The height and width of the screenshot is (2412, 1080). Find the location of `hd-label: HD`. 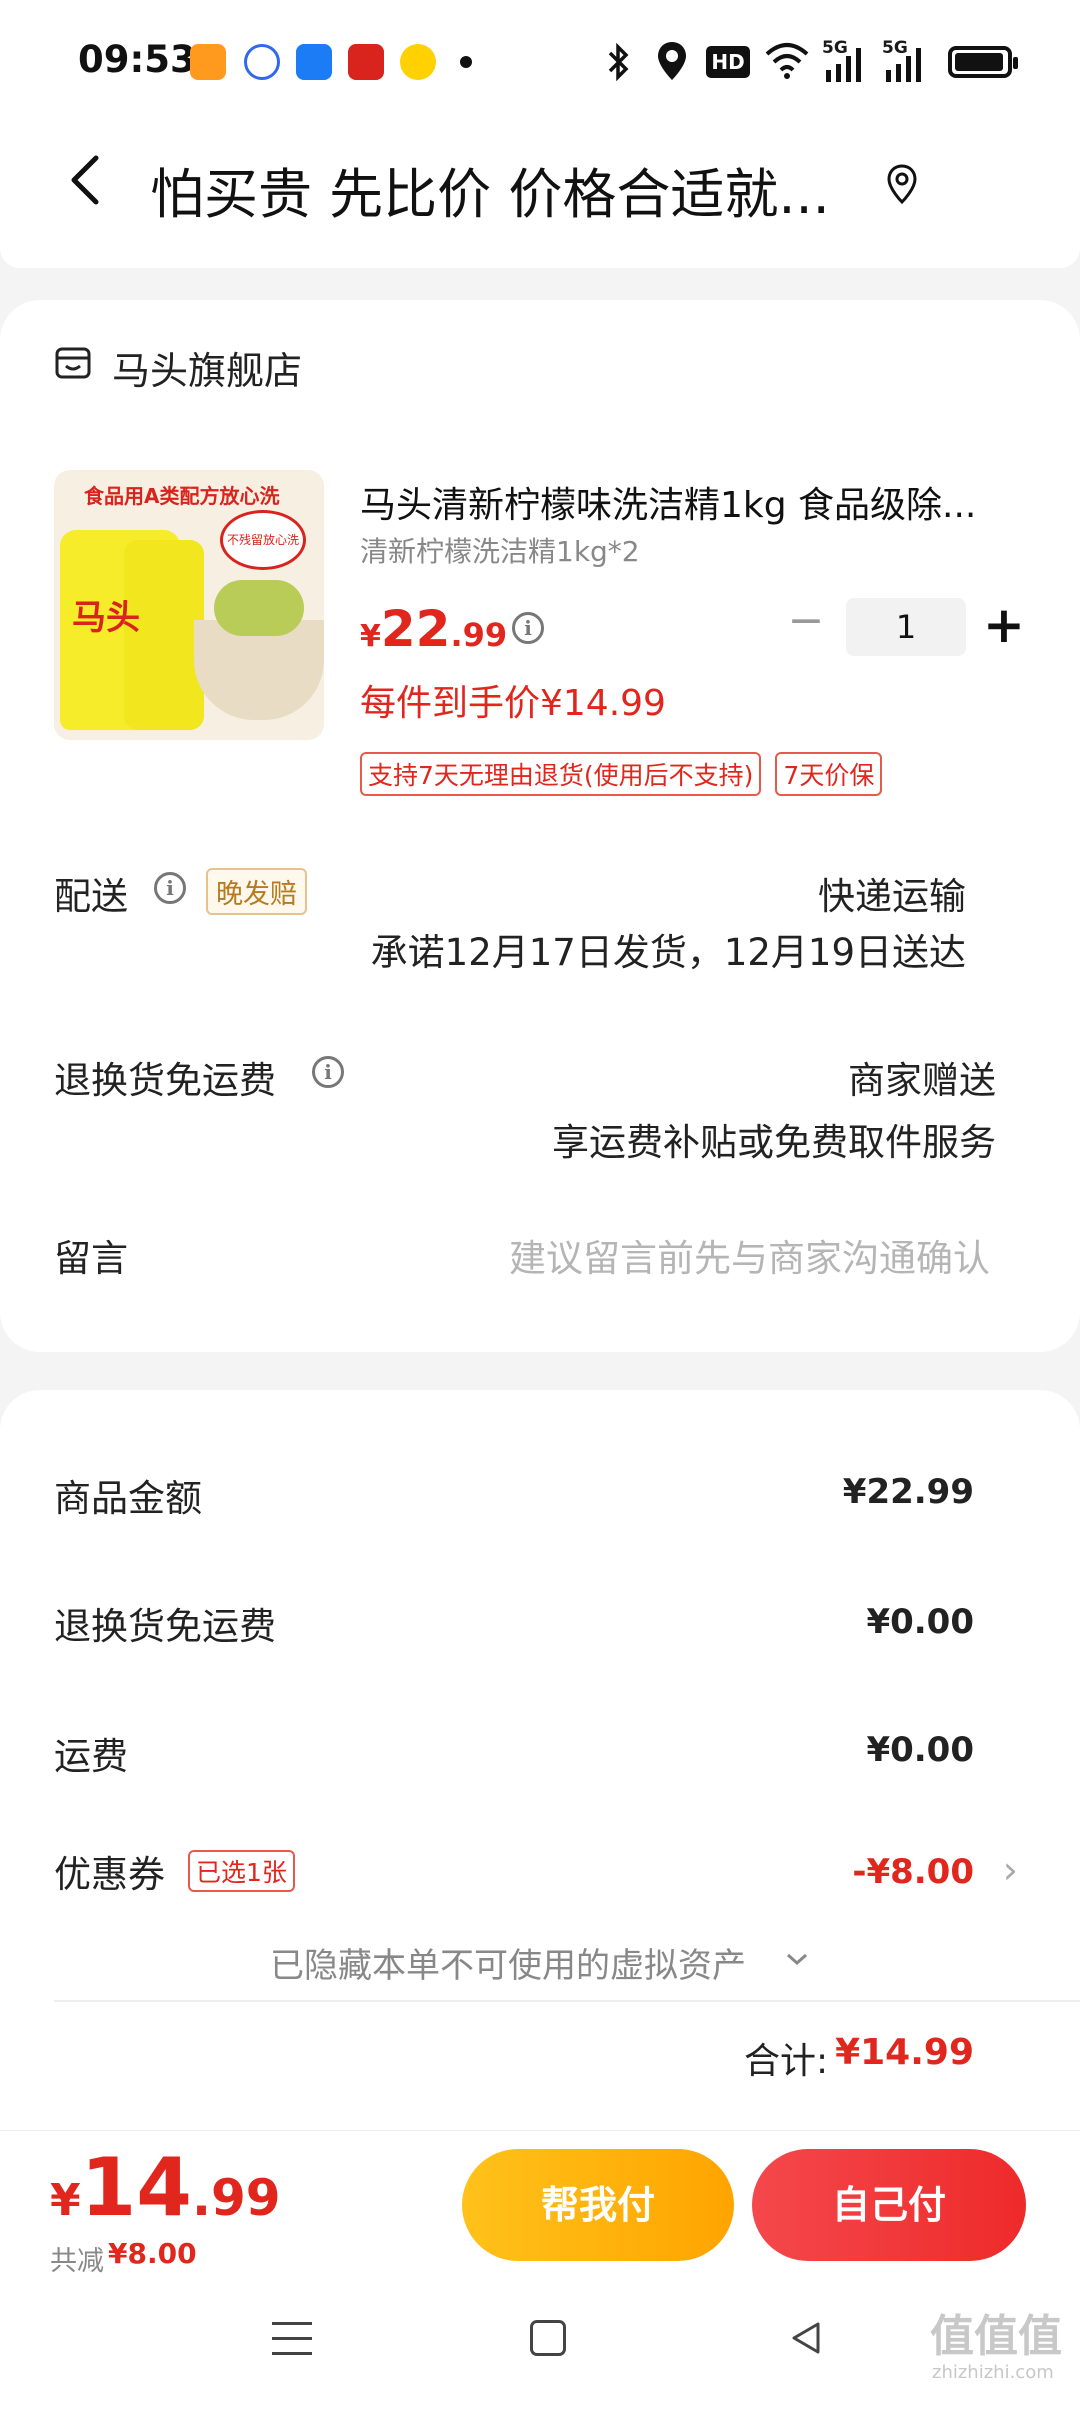

hd-label: HD is located at coordinates (728, 62).